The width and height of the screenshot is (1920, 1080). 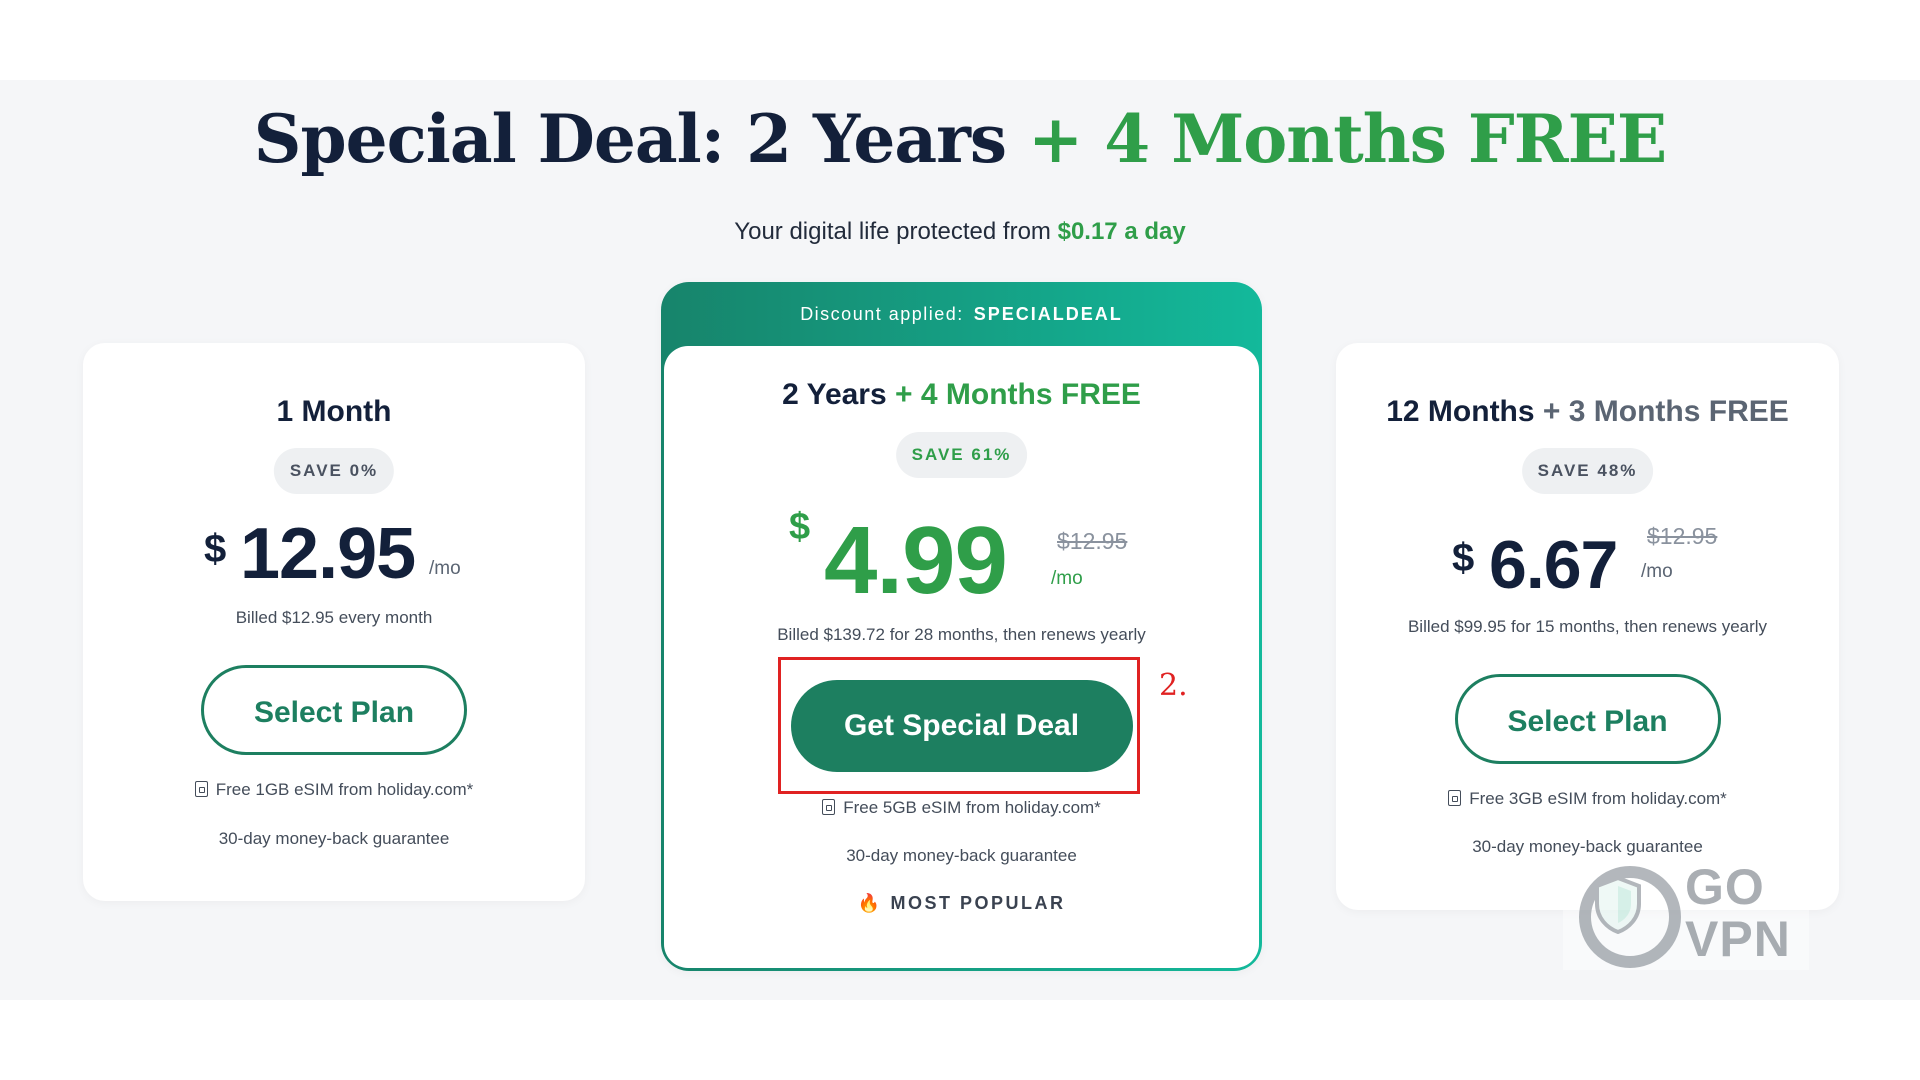 What do you see at coordinates (1598, 798) in the screenshot?
I see `esim-offer-text: Free 3GB eSIM from holiday.com*` at bounding box center [1598, 798].